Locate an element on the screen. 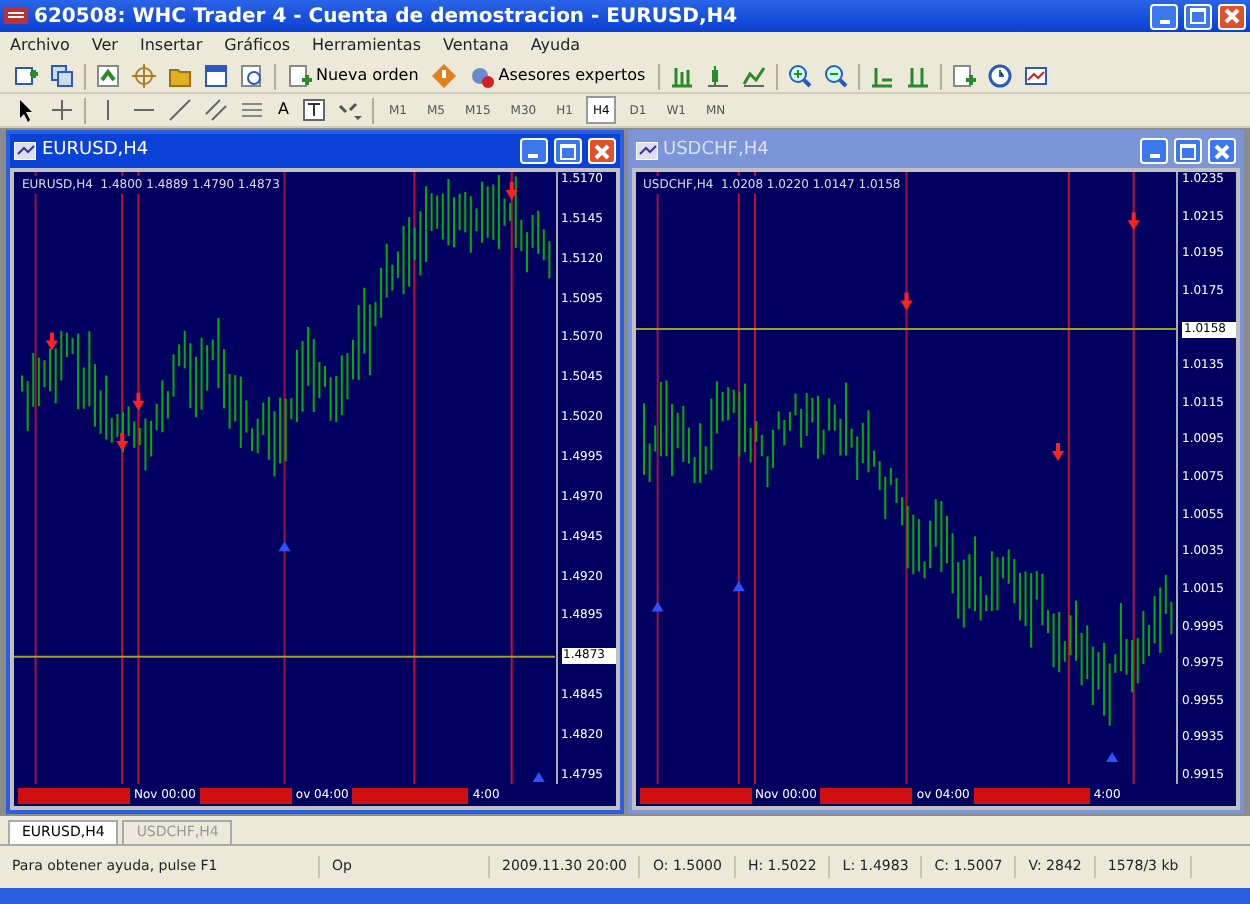  channel-button is located at coordinates (216, 110).